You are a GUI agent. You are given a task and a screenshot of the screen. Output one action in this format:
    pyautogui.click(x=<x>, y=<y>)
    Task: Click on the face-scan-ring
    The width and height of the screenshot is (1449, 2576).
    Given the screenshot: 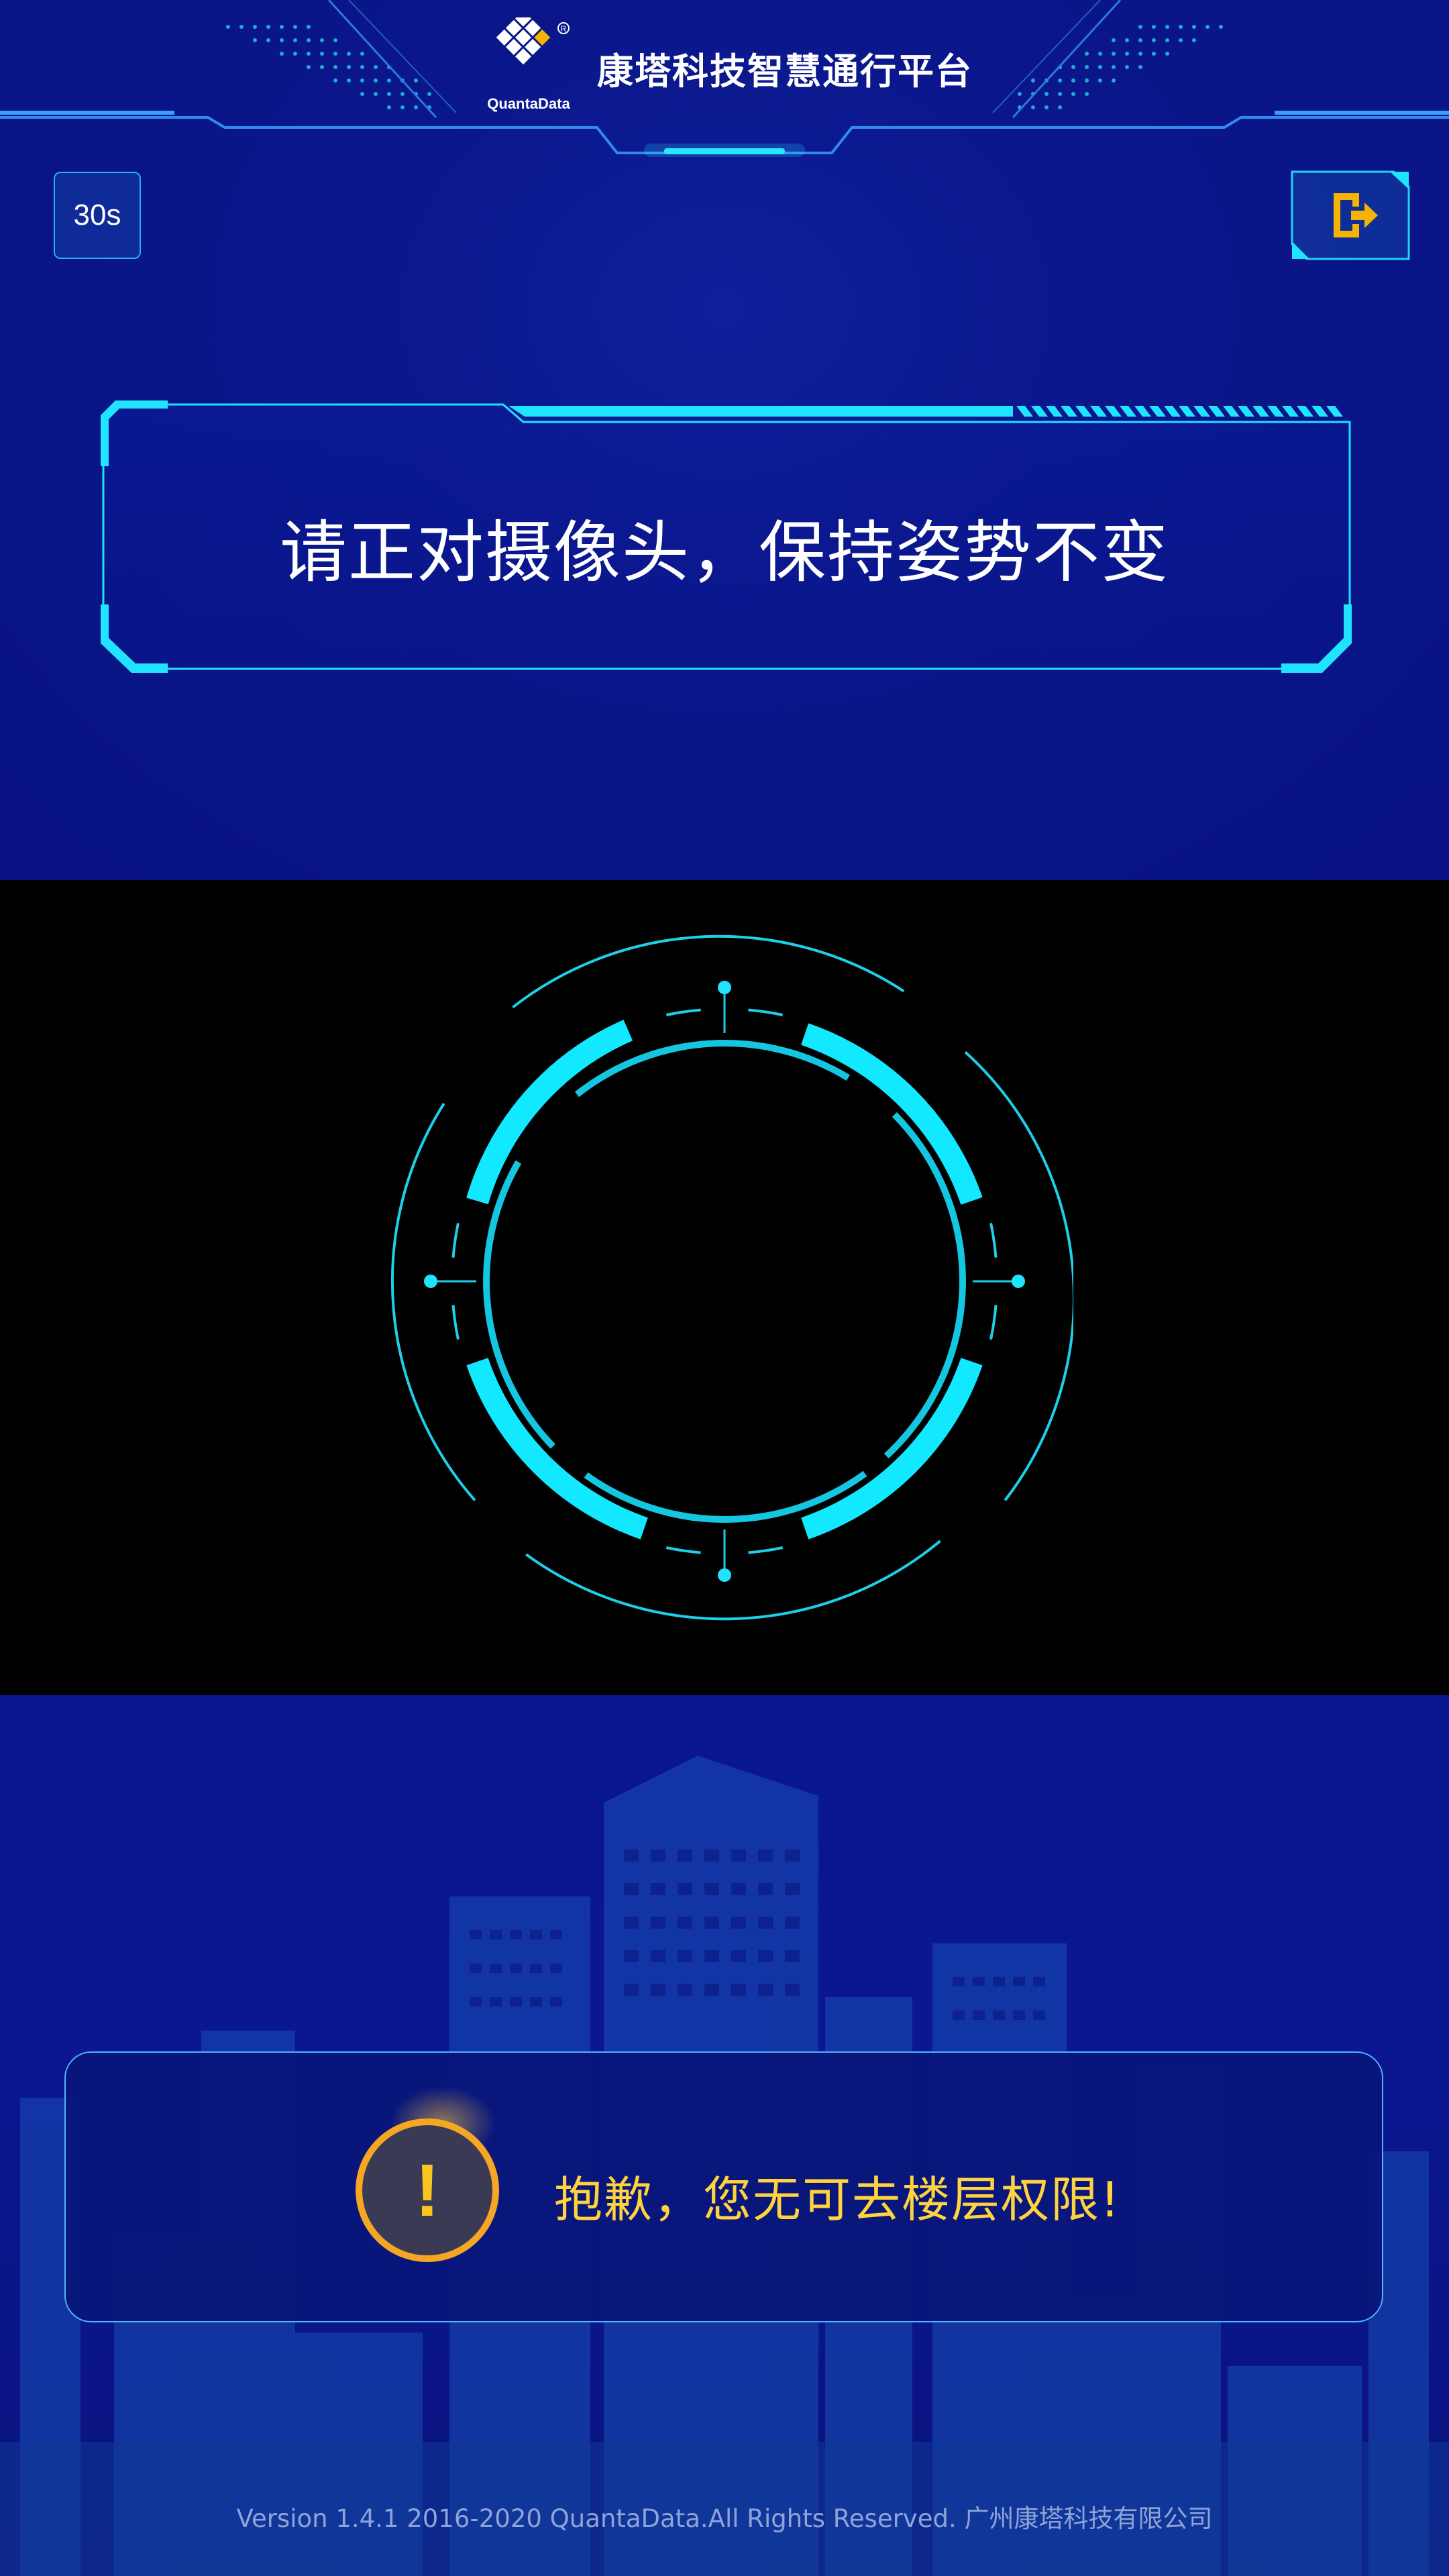 What is the action you would take?
    pyautogui.click(x=731, y=1277)
    